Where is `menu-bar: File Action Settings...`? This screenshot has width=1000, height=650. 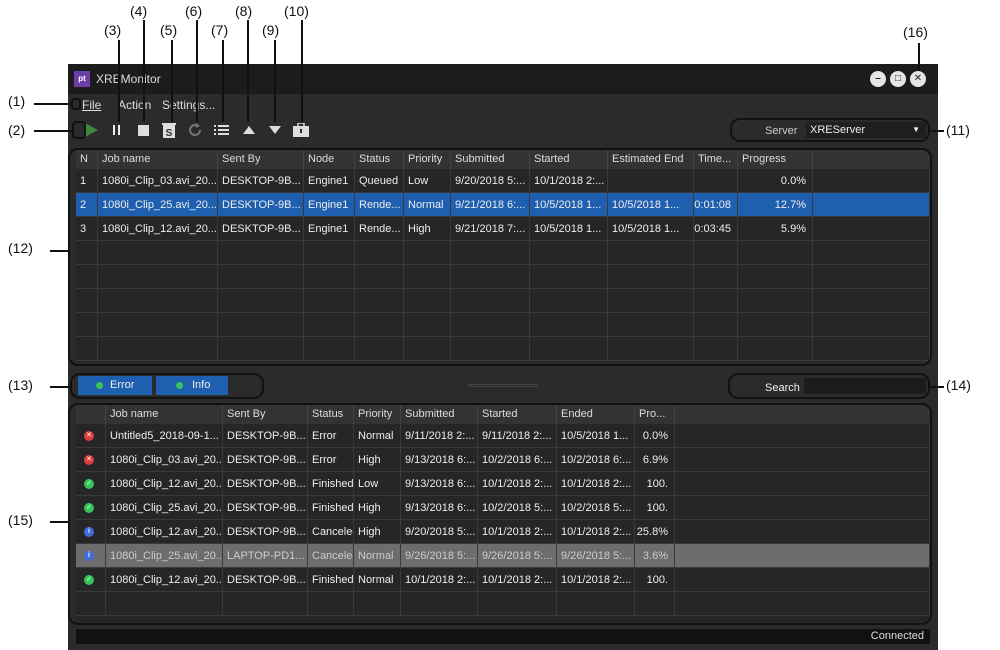
menu-bar: File Action Settings... is located at coordinates (503, 105).